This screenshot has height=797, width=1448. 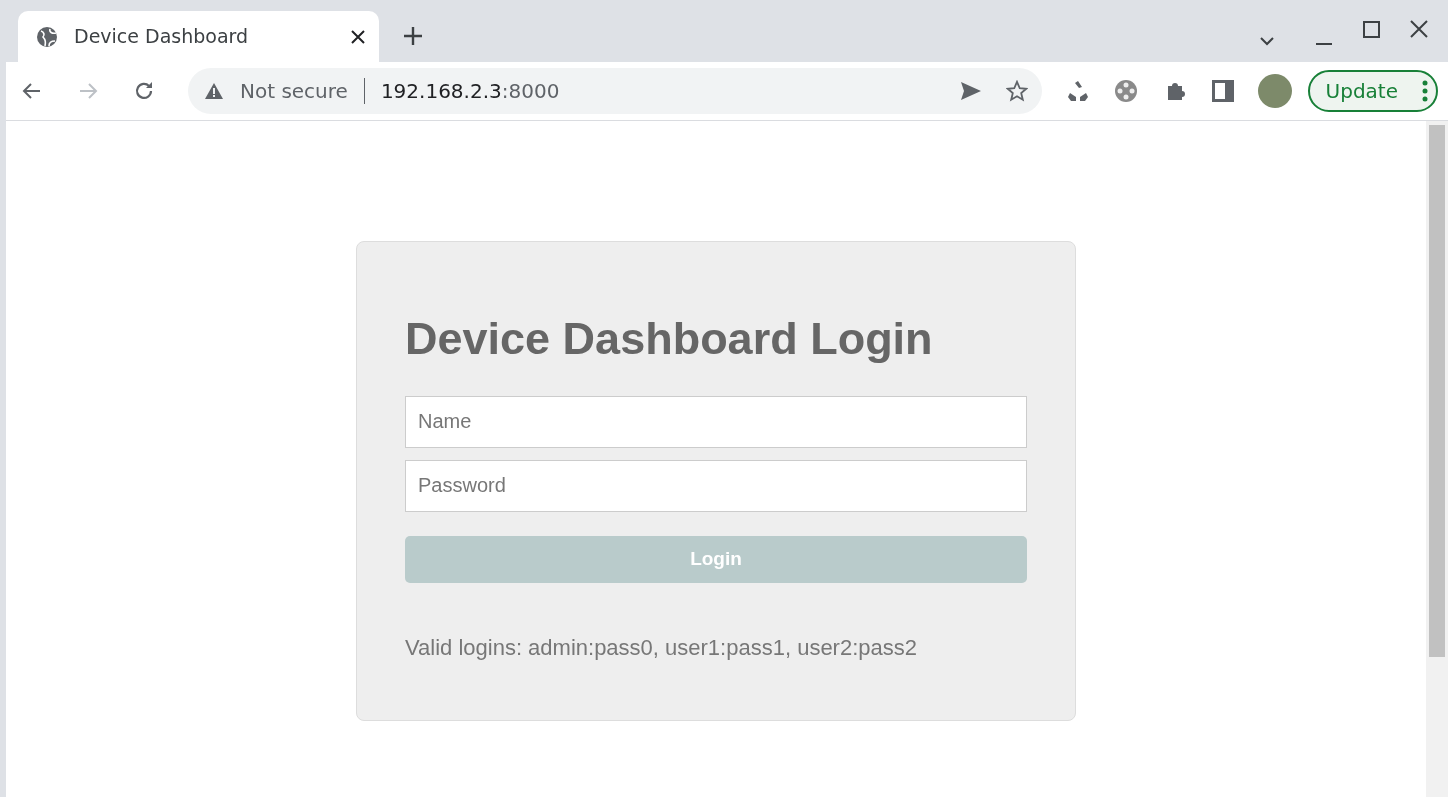 I want to click on scrollbar, so click(x=1437, y=459).